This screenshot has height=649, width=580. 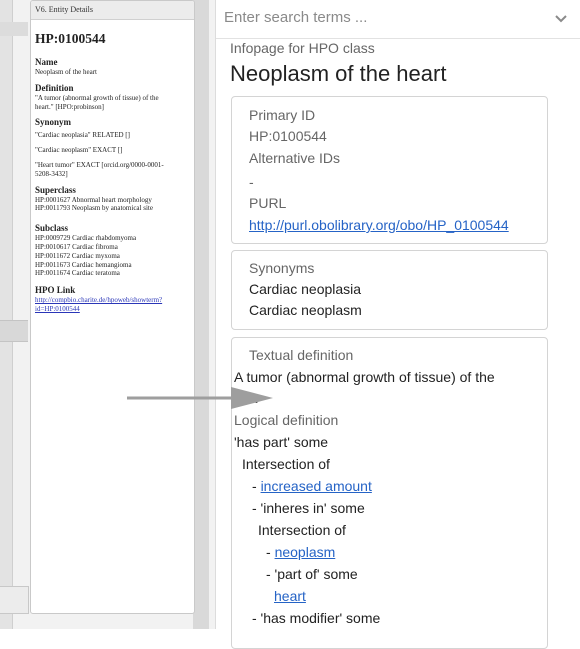 I want to click on infopage-label: Infopage for HPO class, so click(x=302, y=48).